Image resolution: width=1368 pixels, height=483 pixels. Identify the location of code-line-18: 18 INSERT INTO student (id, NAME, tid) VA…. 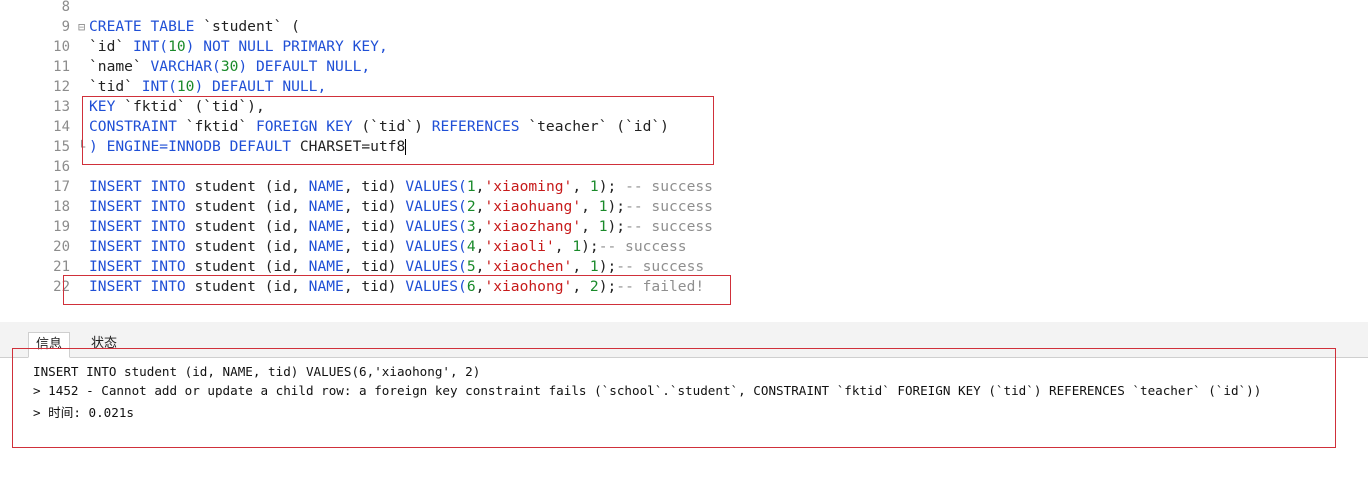
(684, 207).